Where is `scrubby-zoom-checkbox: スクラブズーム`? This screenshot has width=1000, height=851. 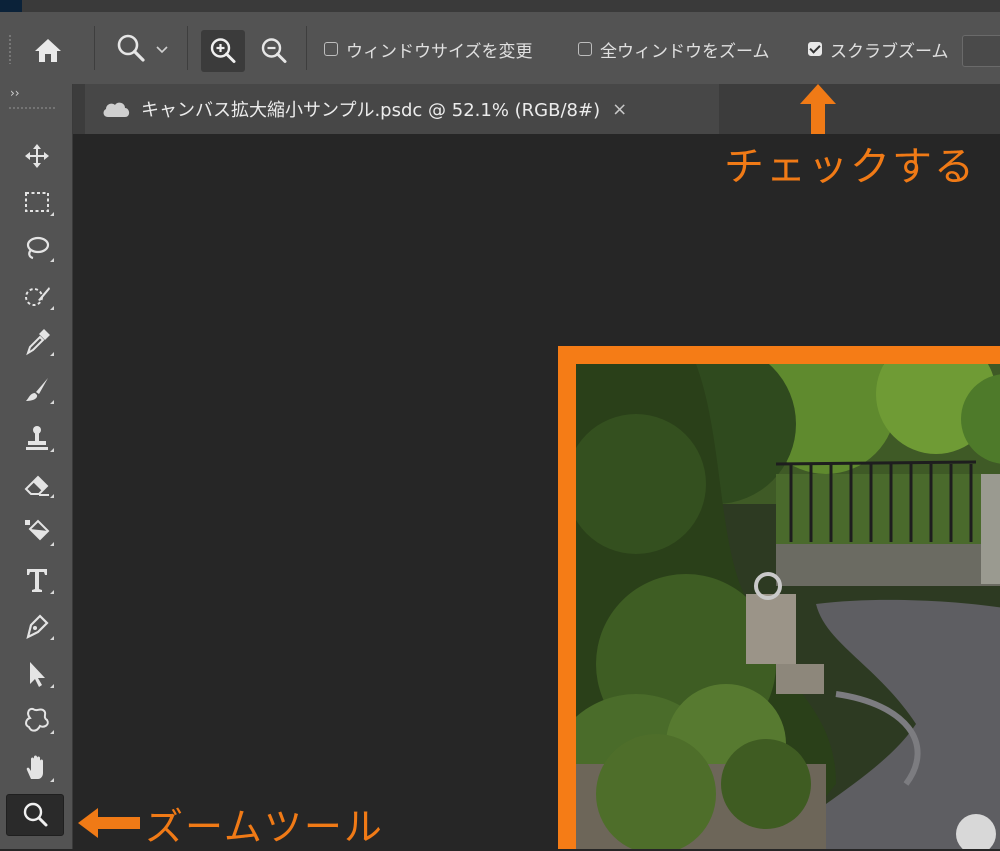
scrubby-zoom-checkbox: スクラブズーム is located at coordinates (878, 49).